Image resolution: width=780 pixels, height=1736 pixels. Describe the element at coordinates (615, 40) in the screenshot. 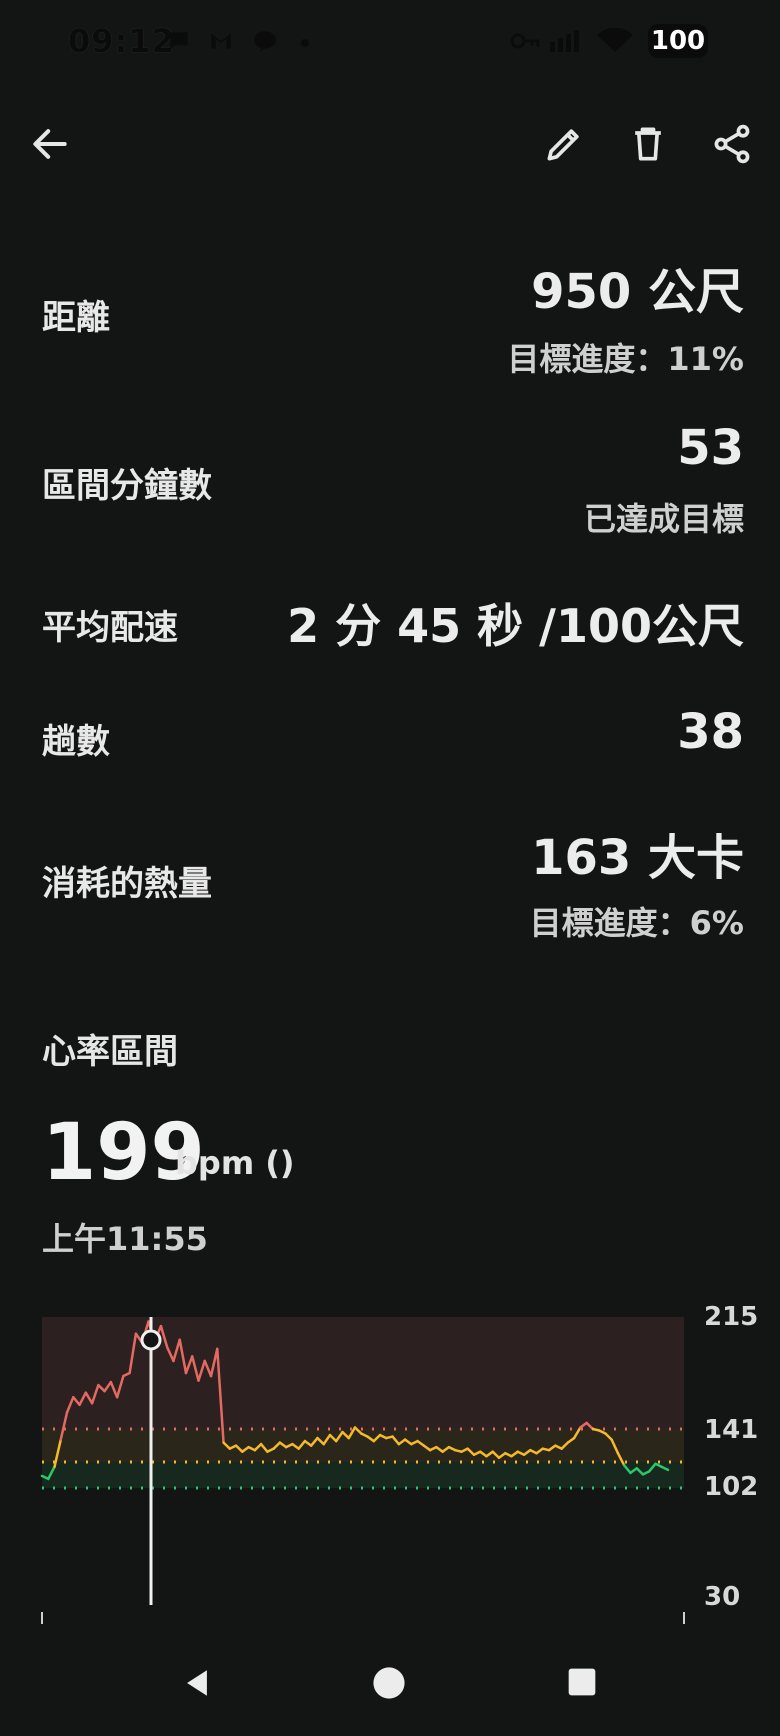

I see `wifi-icon` at that location.